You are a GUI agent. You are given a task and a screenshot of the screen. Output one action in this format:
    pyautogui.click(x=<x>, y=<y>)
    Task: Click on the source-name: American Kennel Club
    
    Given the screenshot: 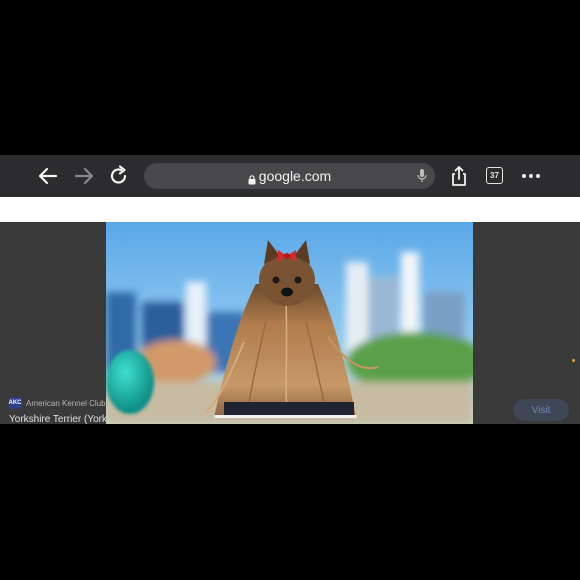 What is the action you would take?
    pyautogui.click(x=66, y=403)
    